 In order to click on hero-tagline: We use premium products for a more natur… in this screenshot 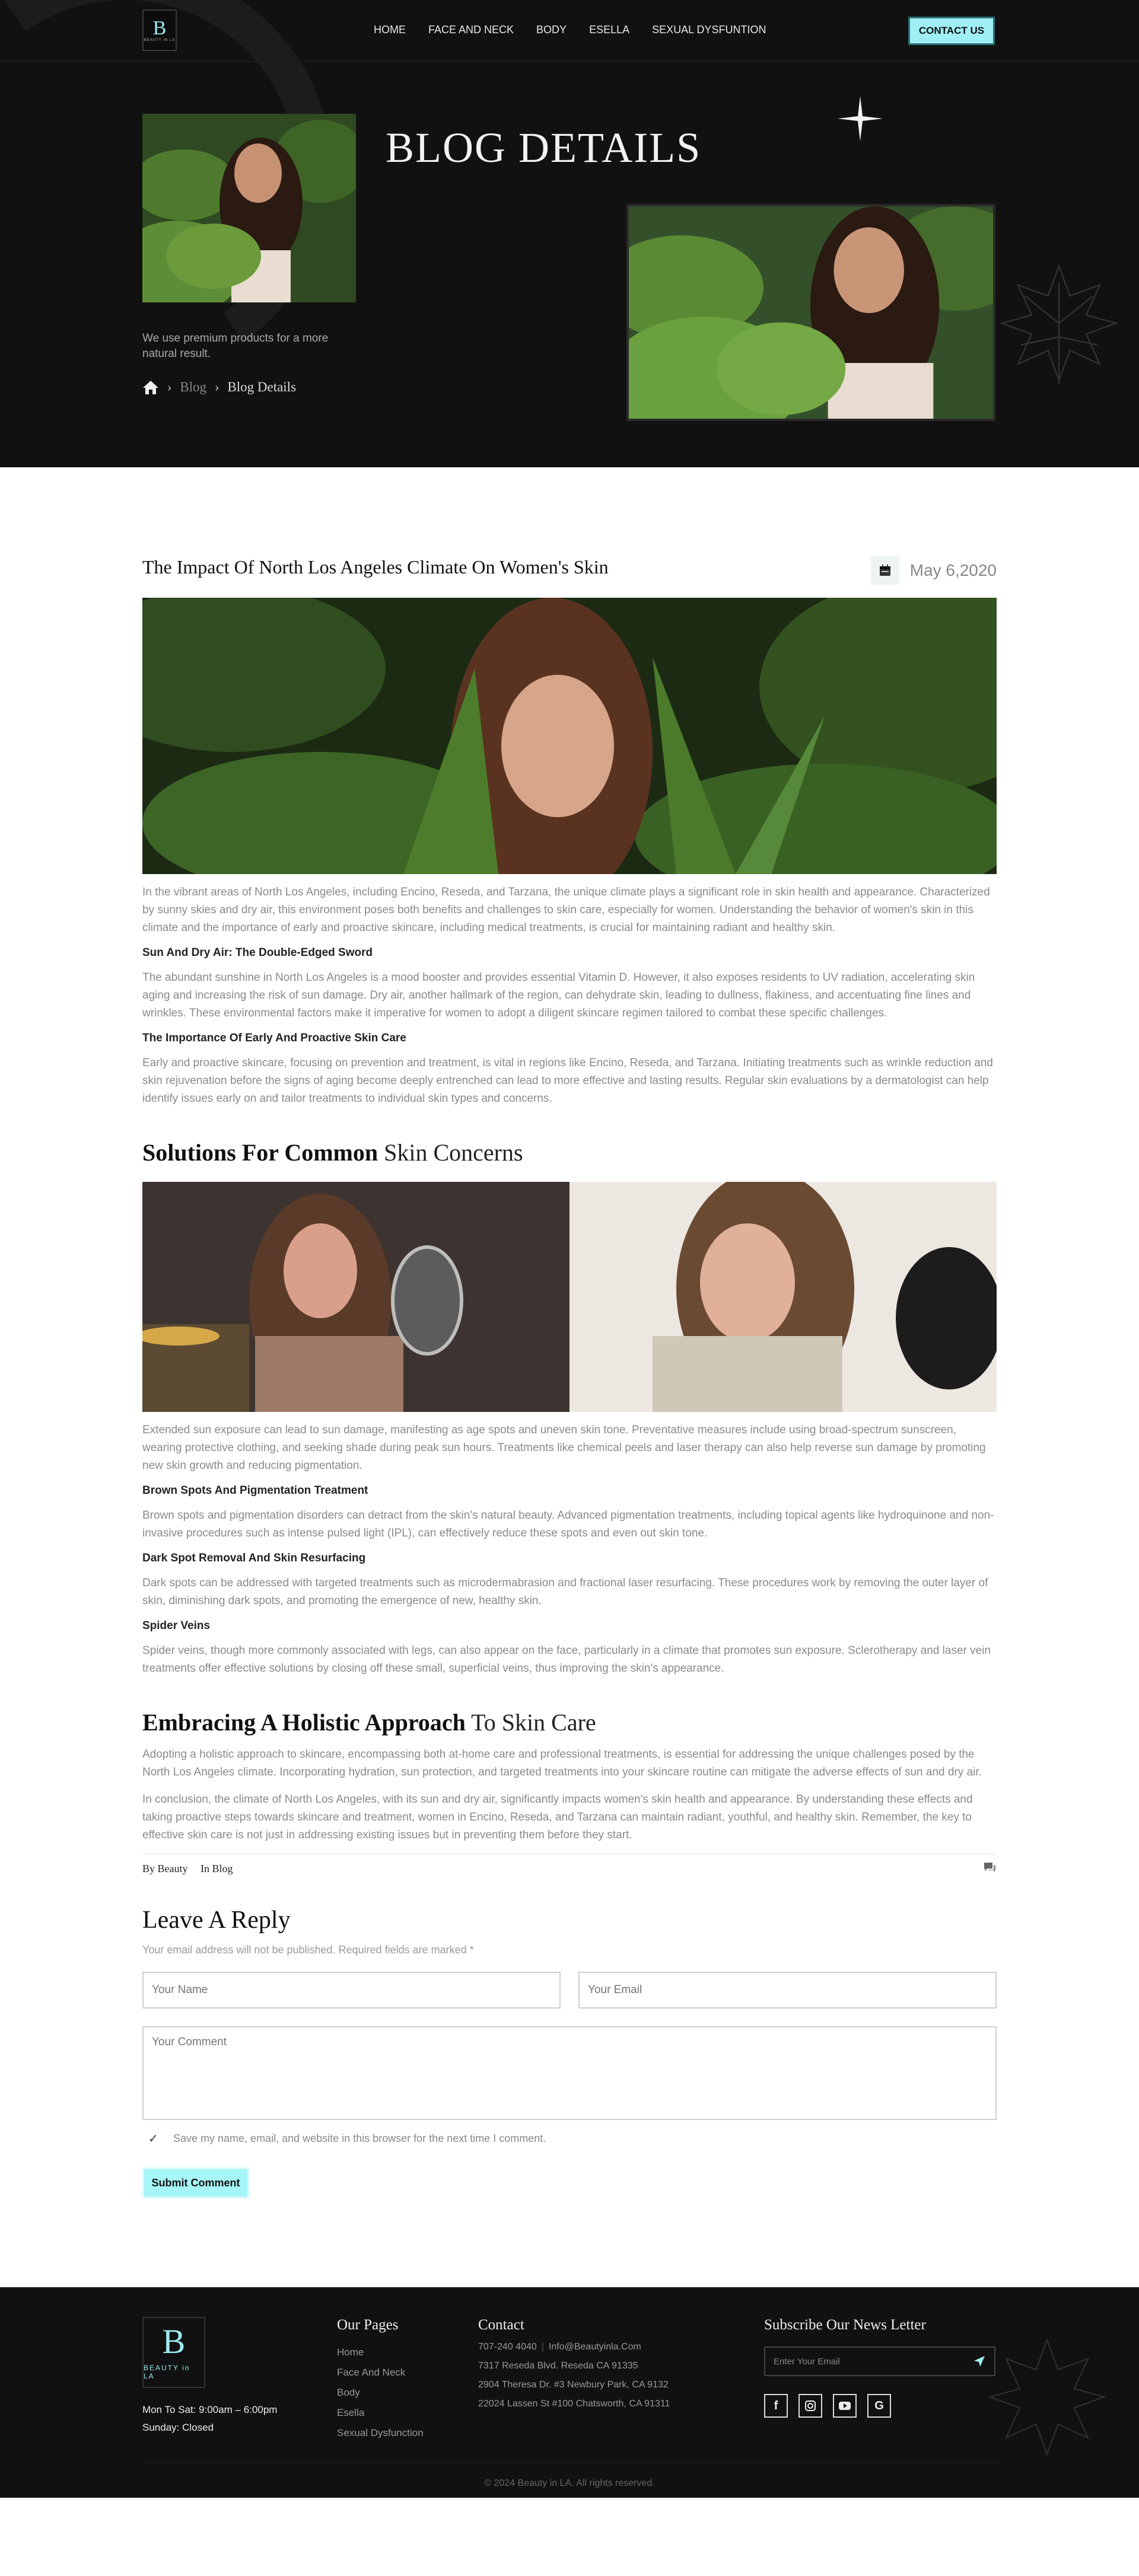, I will do `click(236, 346)`.